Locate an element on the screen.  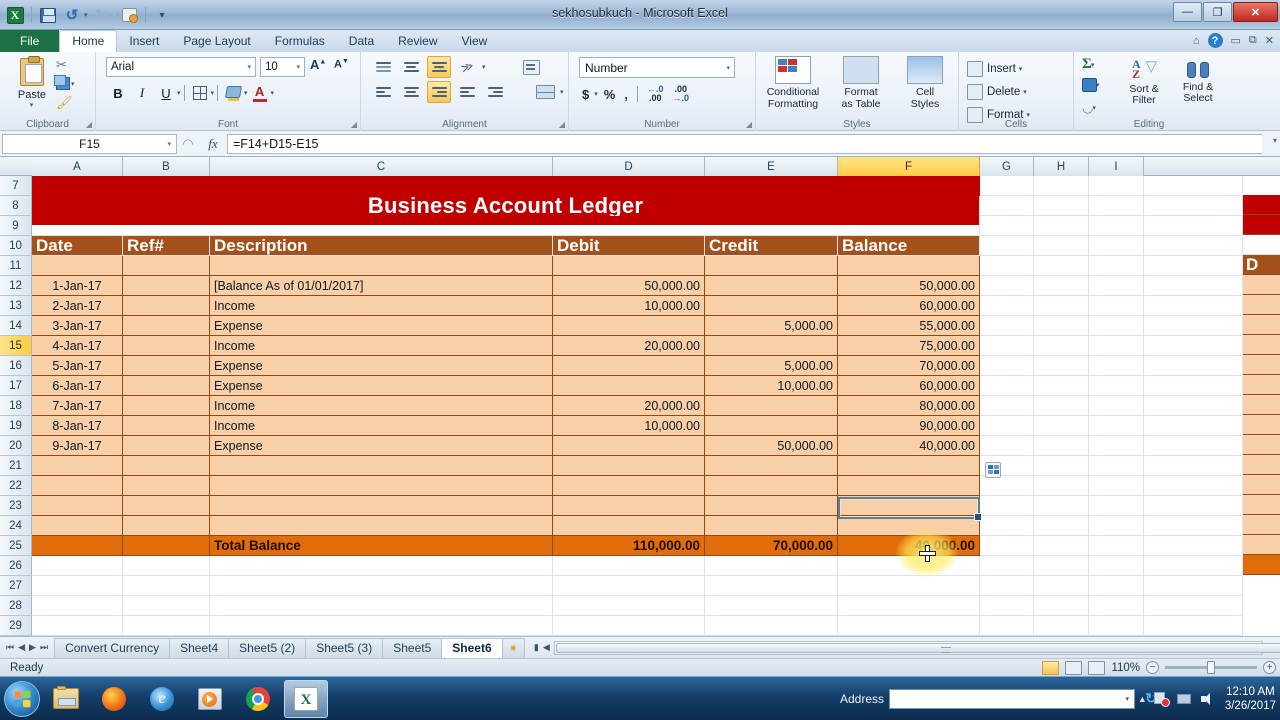
top-align-button is located at coordinates (383, 67).